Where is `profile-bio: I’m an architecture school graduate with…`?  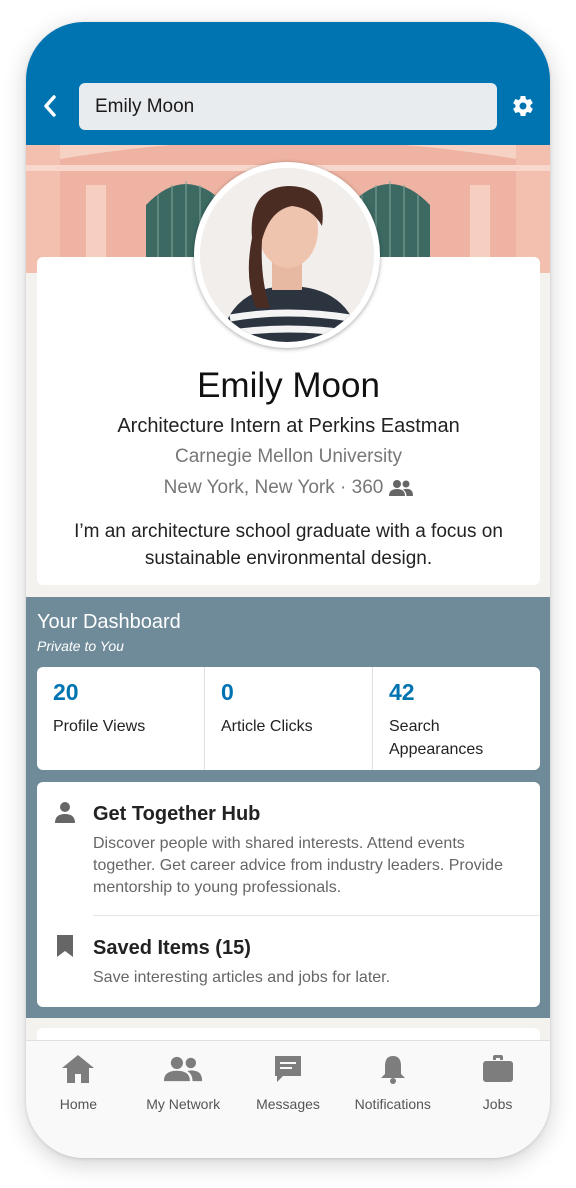 profile-bio: I’m an architecture school graduate with… is located at coordinates (288, 545).